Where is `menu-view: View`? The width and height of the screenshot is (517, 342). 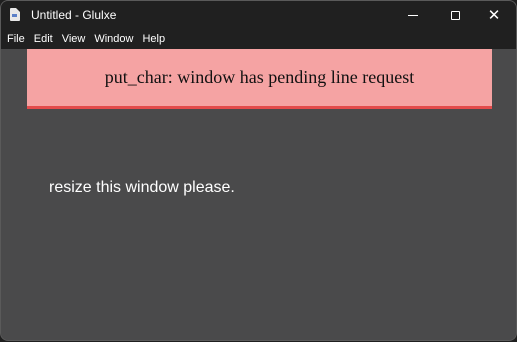 menu-view: View is located at coordinates (74, 39).